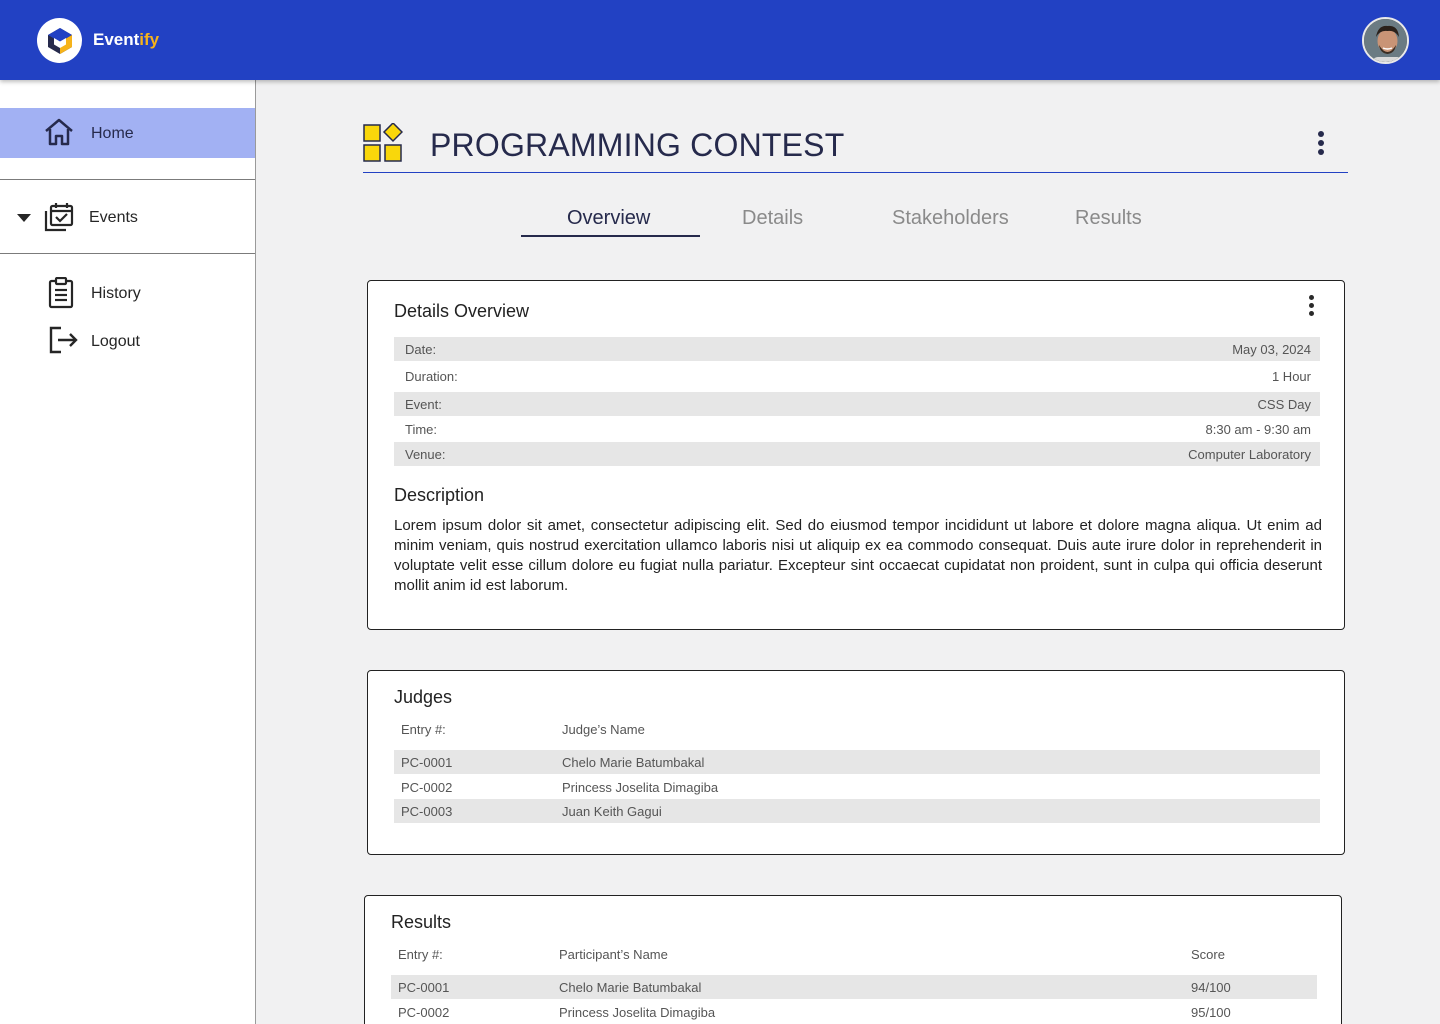 The width and height of the screenshot is (1440, 1024). Describe the element at coordinates (608, 218) in the screenshot. I see `tab-overview: Overview` at that location.